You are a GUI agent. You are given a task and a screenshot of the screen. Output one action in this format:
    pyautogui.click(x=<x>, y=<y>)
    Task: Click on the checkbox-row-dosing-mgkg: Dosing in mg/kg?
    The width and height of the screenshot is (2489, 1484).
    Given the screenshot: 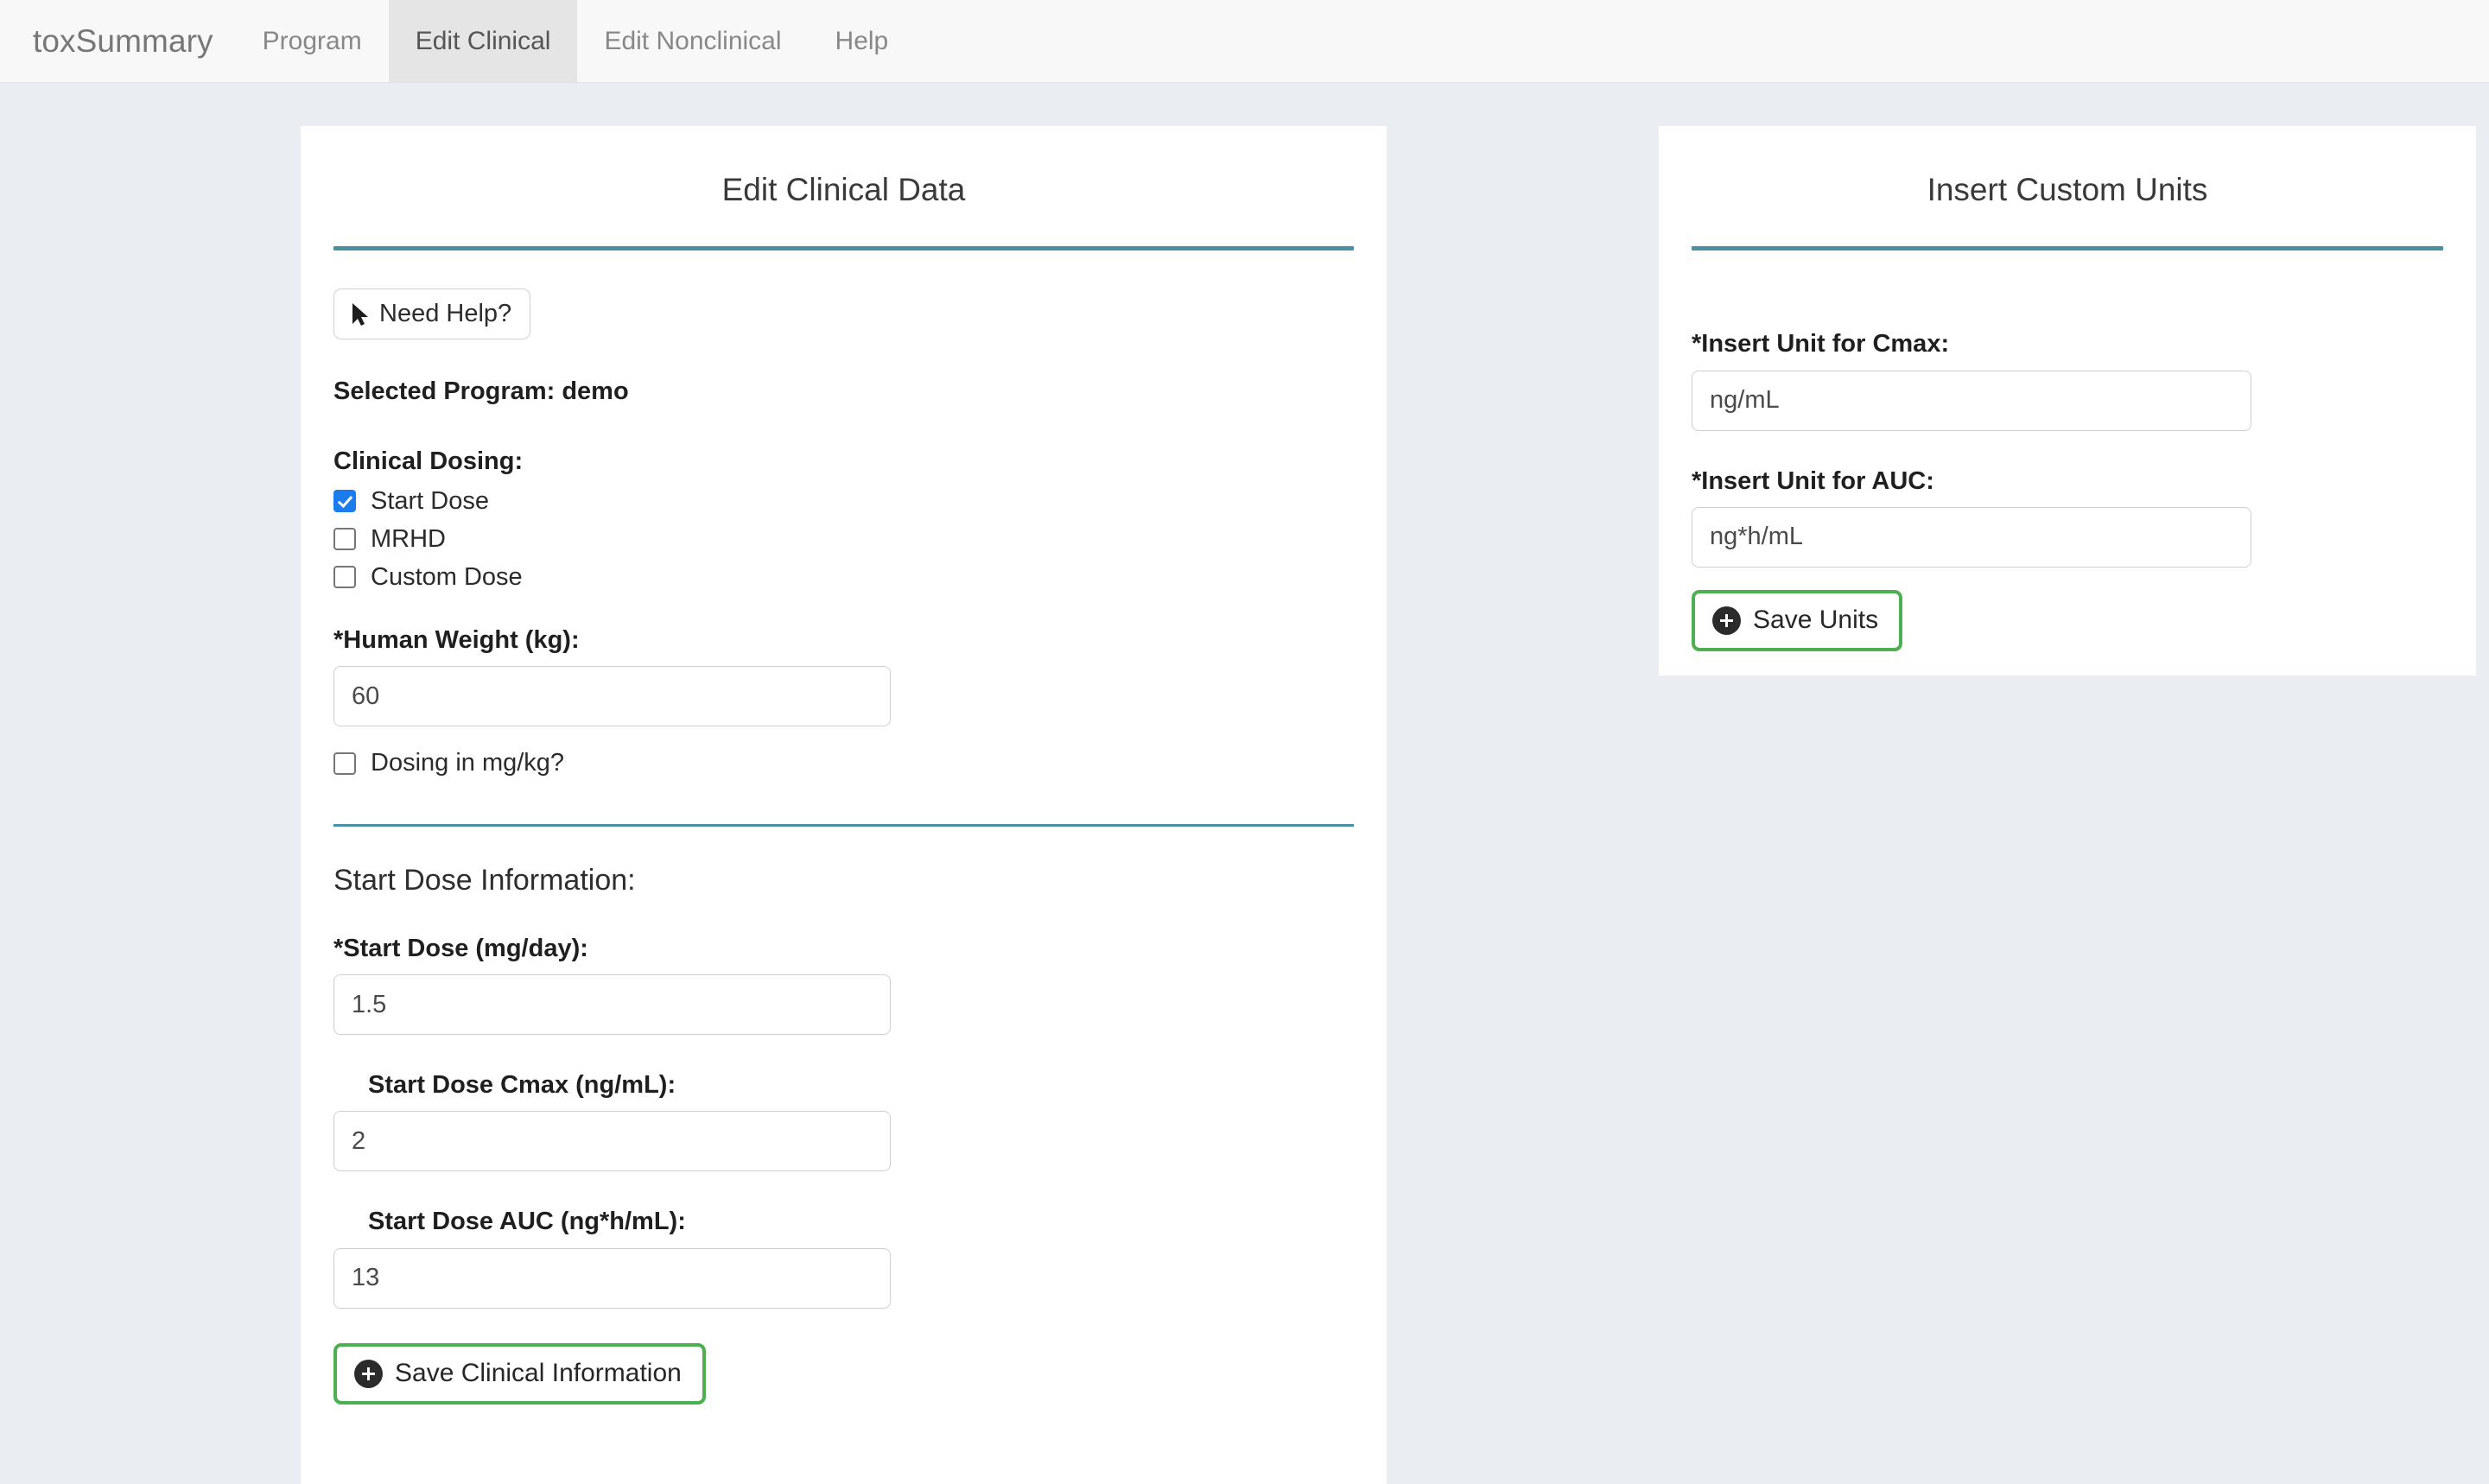 What is the action you would take?
    pyautogui.click(x=843, y=763)
    